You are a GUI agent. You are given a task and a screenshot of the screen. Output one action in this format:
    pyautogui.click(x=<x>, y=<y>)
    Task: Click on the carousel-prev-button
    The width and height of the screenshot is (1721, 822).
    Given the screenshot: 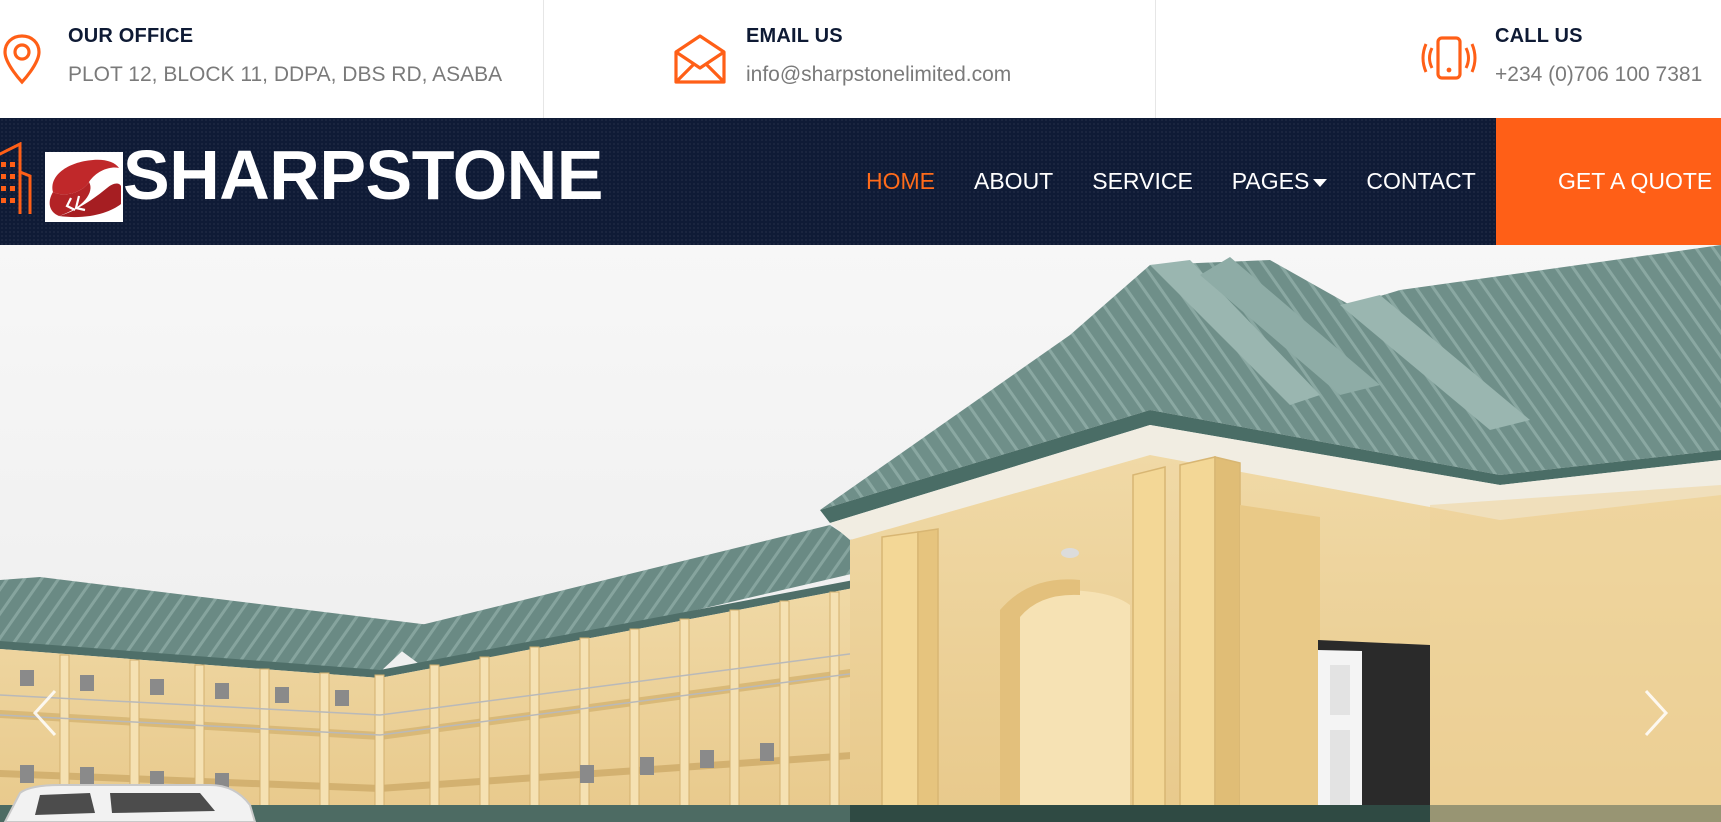 What is the action you would take?
    pyautogui.click(x=45, y=713)
    